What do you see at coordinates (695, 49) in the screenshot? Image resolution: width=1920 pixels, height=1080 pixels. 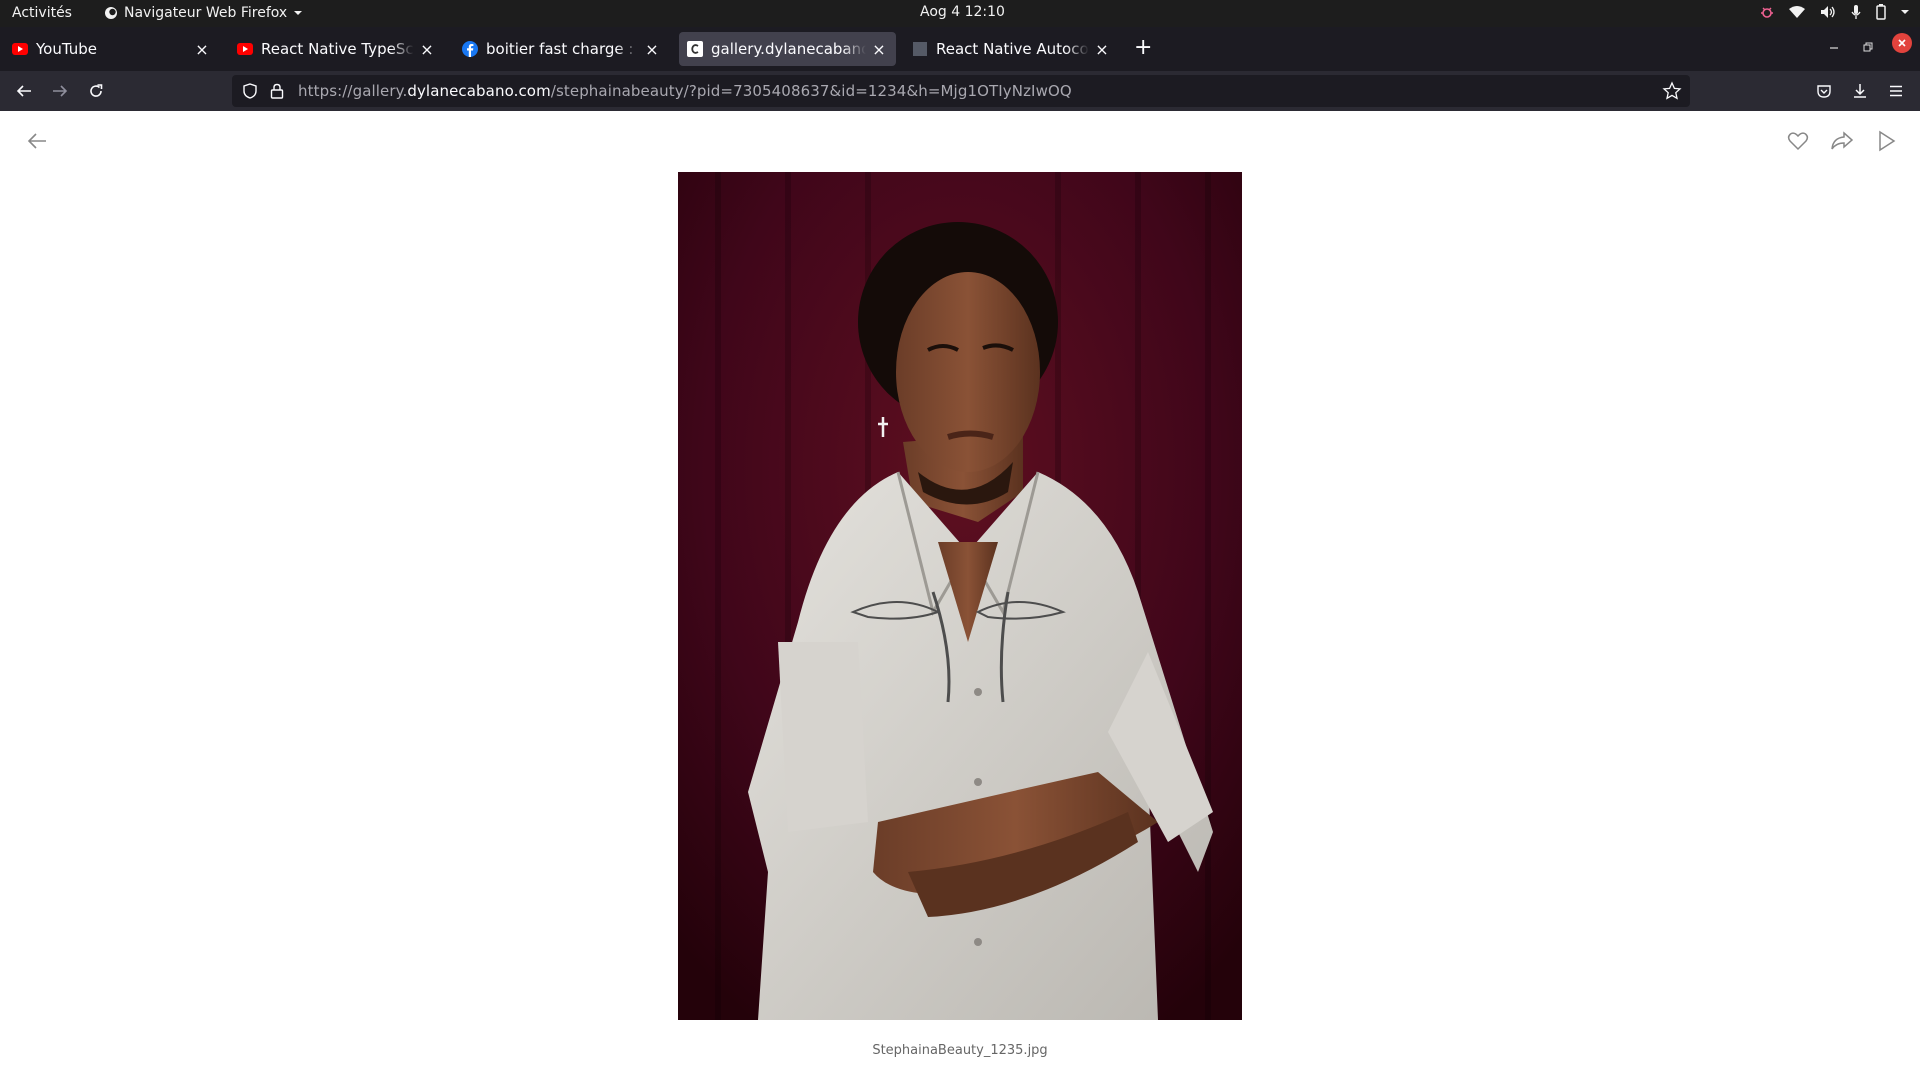 I see `gallery-icon` at bounding box center [695, 49].